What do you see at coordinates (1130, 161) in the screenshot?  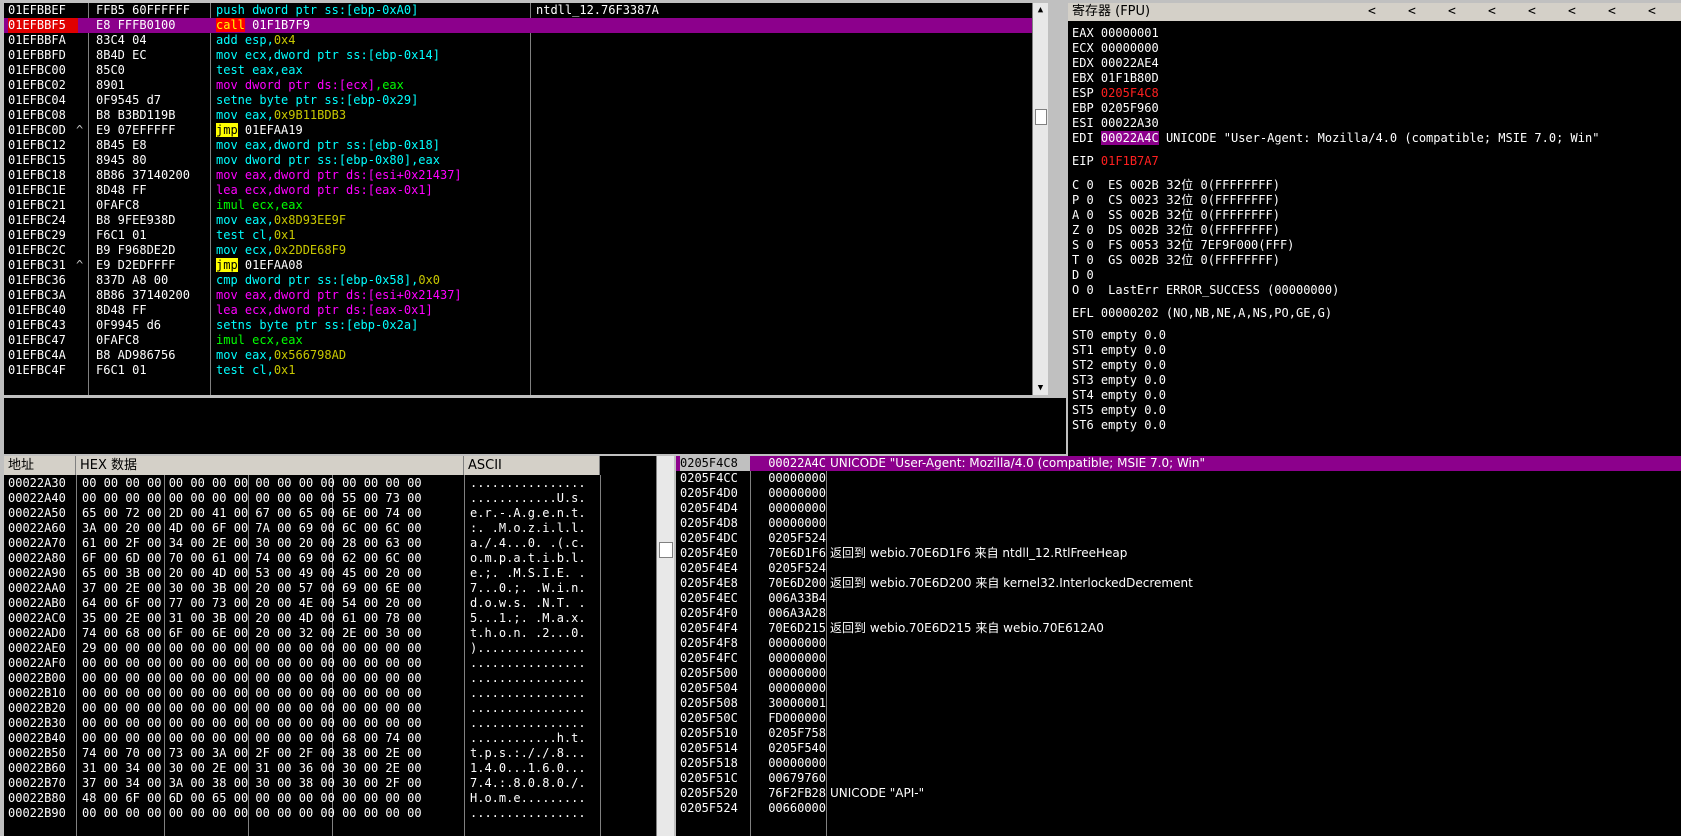 I see `register-value: 01F1B7A7` at bounding box center [1130, 161].